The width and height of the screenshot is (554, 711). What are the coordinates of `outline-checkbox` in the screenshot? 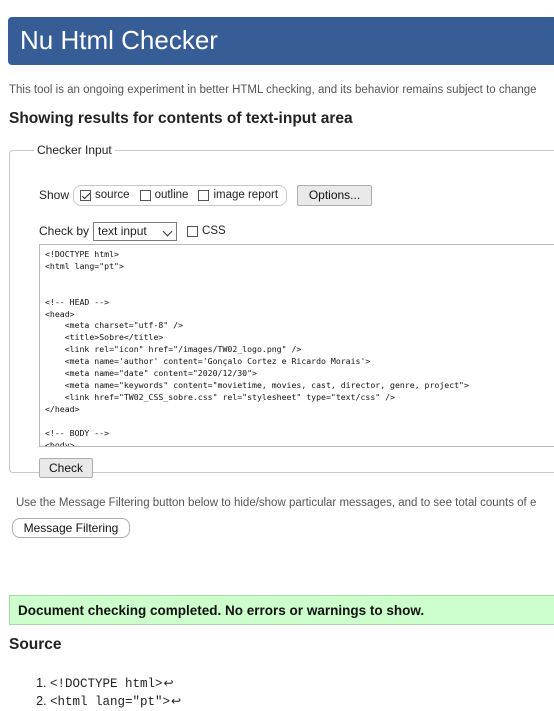 It's located at (145, 195).